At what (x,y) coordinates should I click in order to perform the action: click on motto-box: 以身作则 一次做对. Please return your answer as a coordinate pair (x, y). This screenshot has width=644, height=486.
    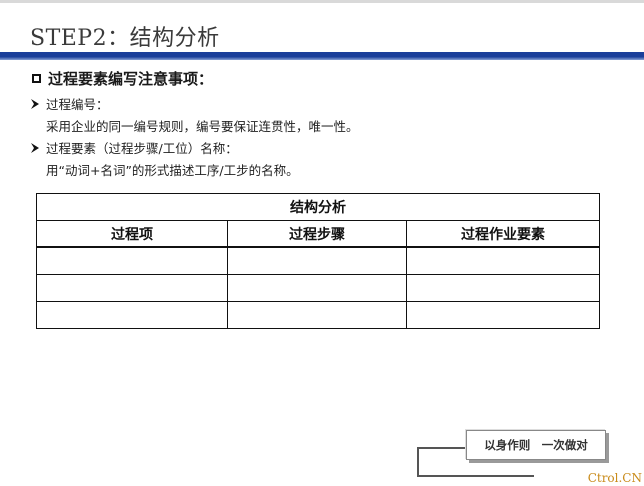
    Looking at the image, I should click on (536, 445).